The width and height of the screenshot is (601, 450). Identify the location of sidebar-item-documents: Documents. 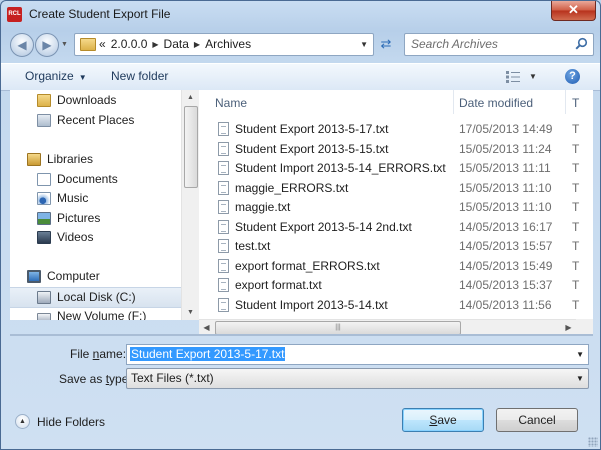
(95, 179).